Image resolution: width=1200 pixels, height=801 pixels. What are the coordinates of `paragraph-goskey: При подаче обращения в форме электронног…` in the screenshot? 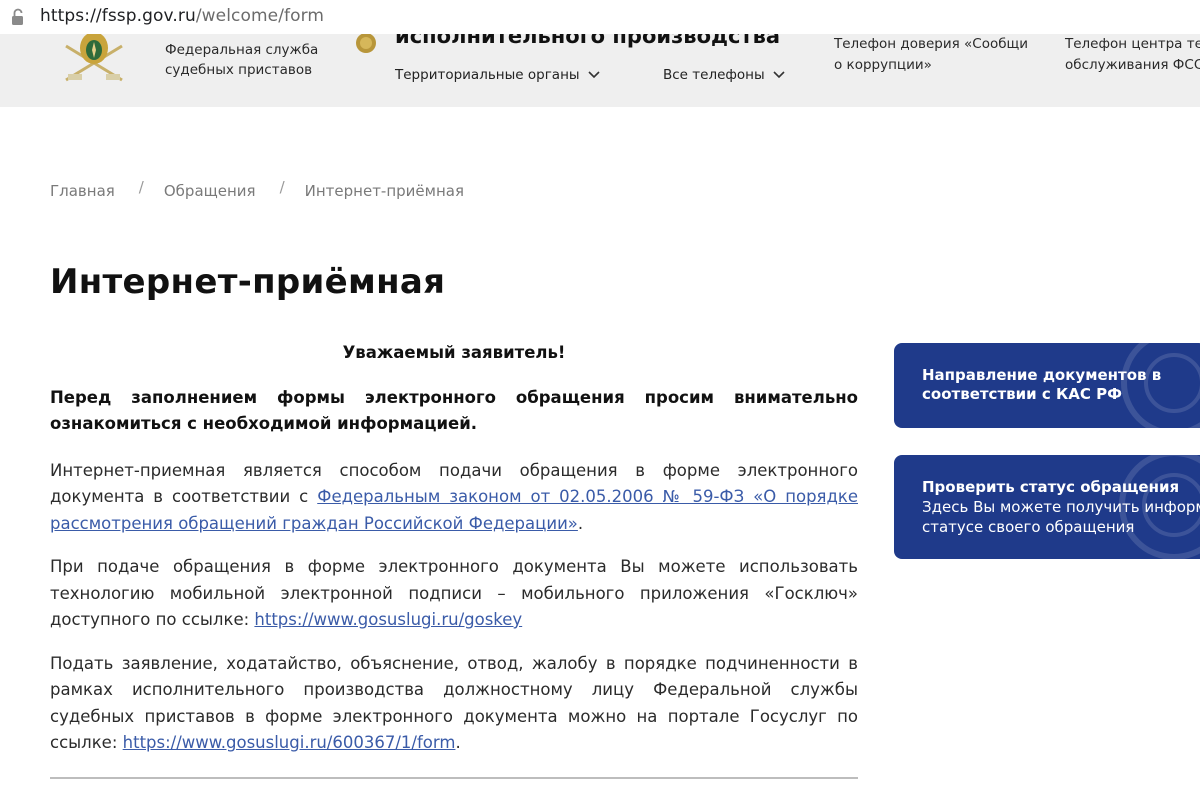 It's located at (454, 594).